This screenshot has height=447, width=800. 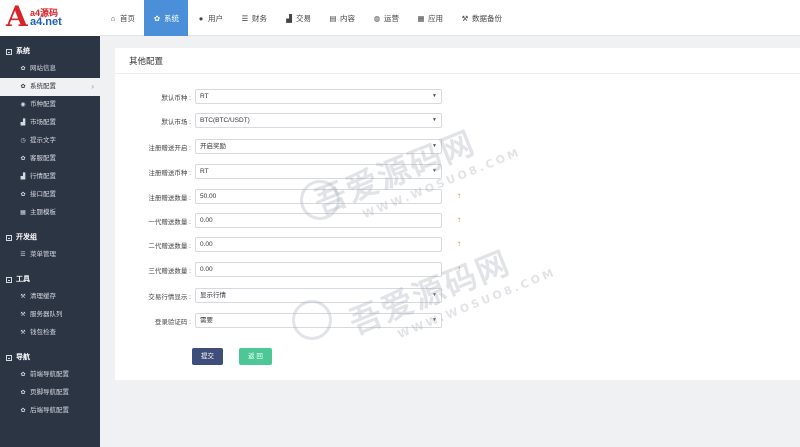 I want to click on level2-amount-input: 0.00, so click(x=318, y=244).